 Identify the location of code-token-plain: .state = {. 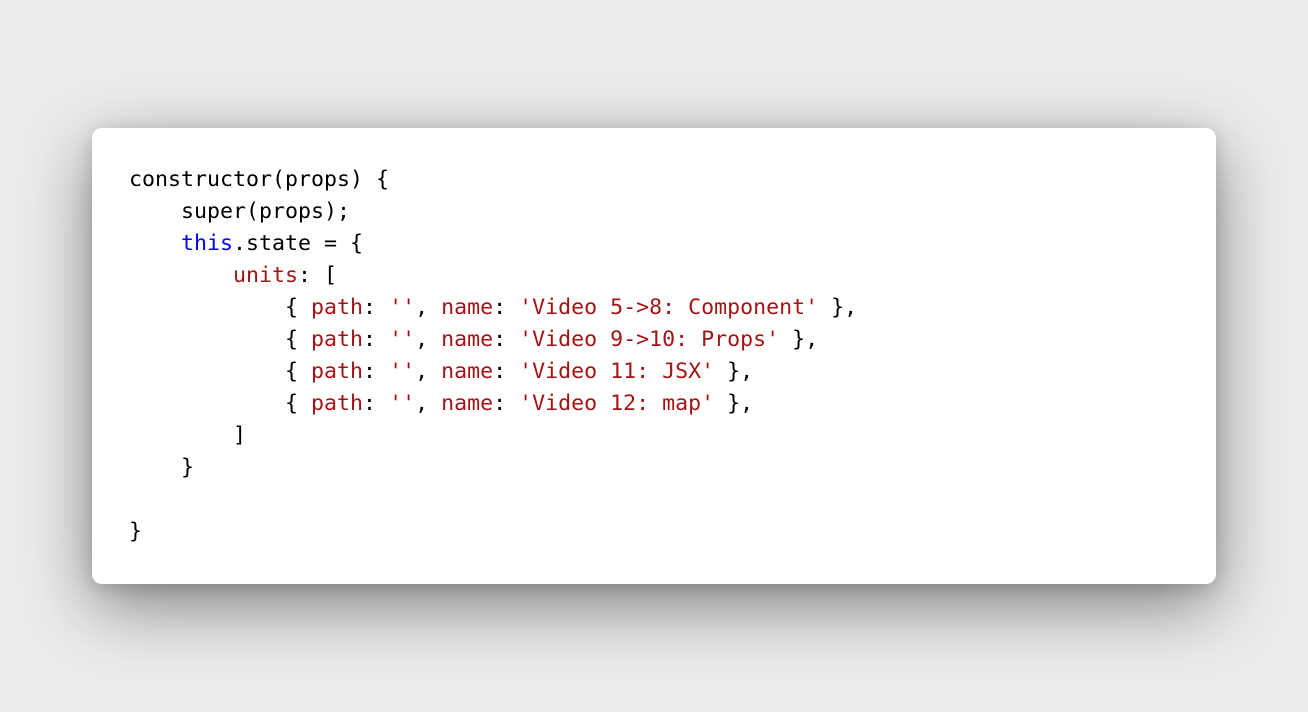
(298, 243).